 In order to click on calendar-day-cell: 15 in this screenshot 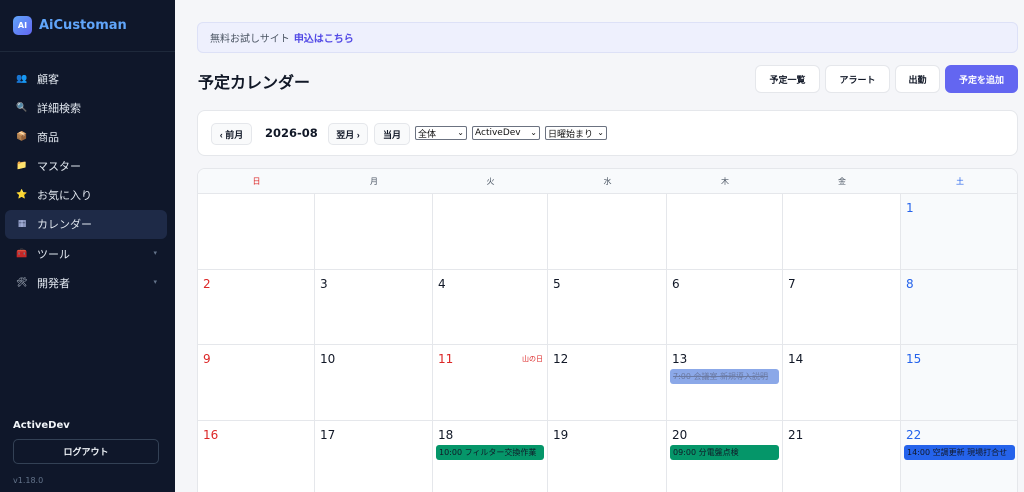, I will do `click(959, 383)`.